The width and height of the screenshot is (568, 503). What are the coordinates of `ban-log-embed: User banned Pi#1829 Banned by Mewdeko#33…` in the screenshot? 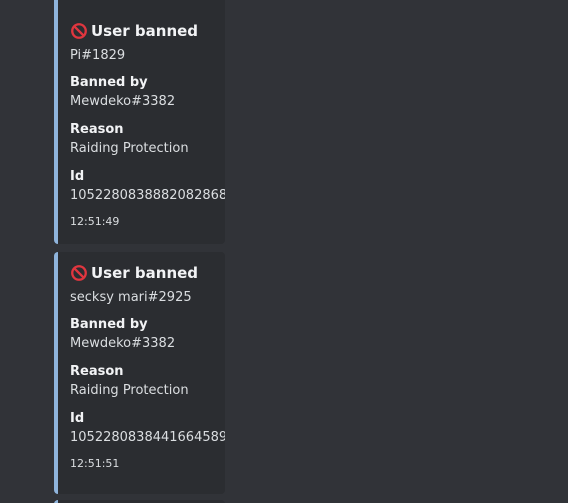 It's located at (139, 122).